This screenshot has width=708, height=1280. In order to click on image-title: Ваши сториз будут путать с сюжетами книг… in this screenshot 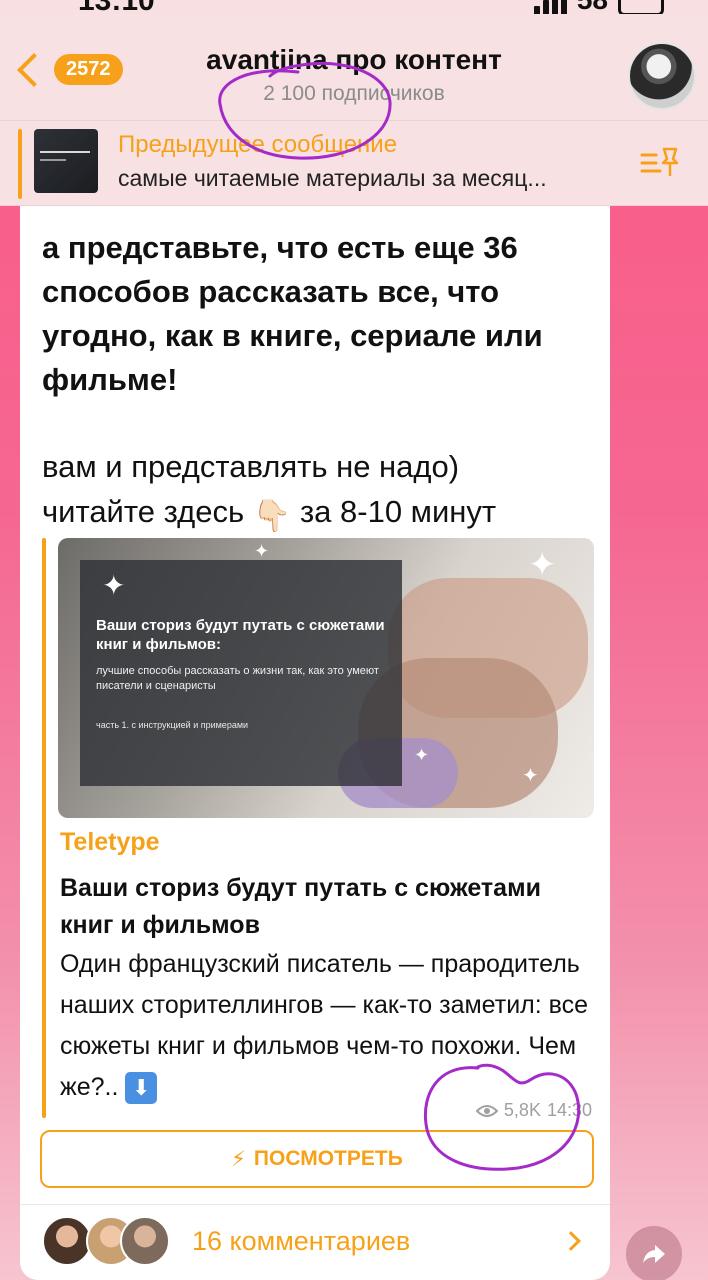, I will do `click(240, 635)`.